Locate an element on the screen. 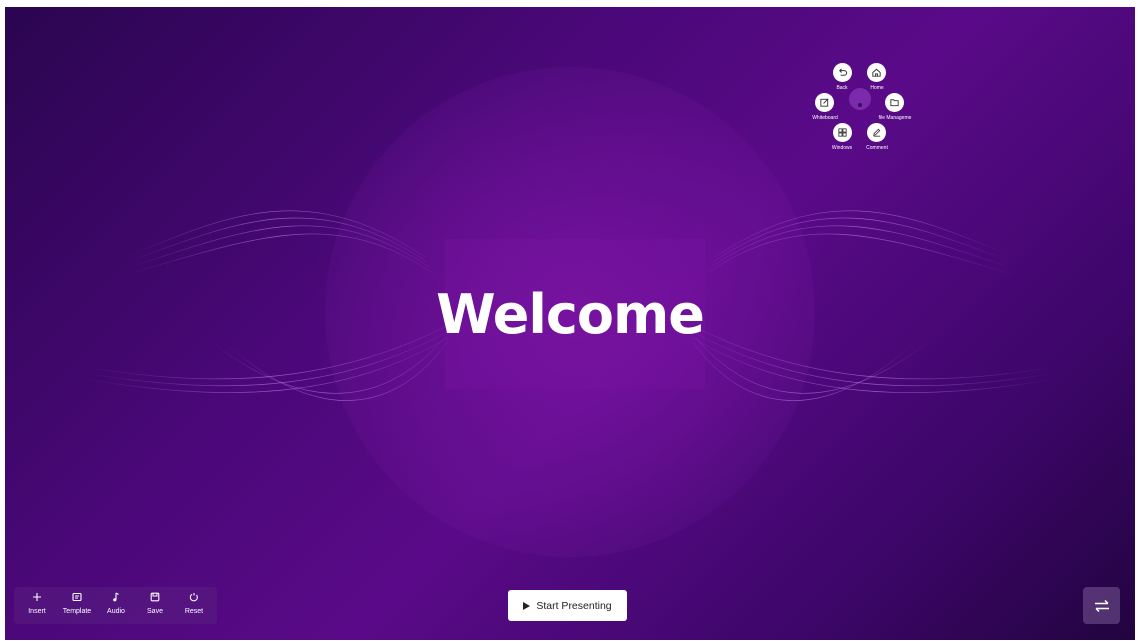 This screenshot has width=1140, height=641. folder-icon is located at coordinates (894, 103).